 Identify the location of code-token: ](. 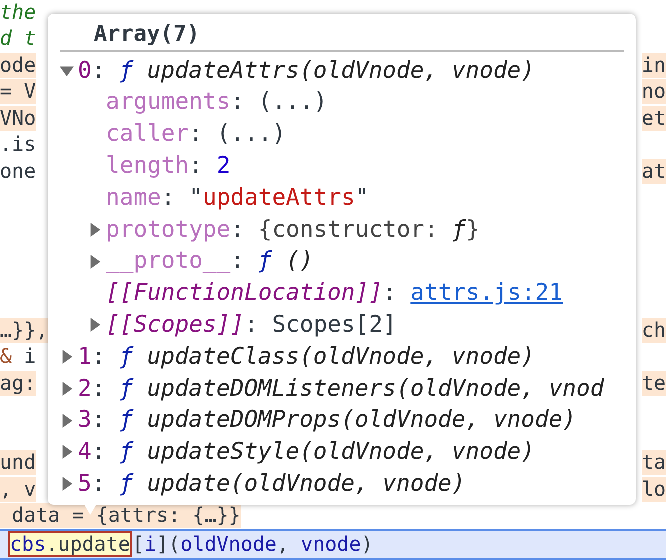
(168, 544).